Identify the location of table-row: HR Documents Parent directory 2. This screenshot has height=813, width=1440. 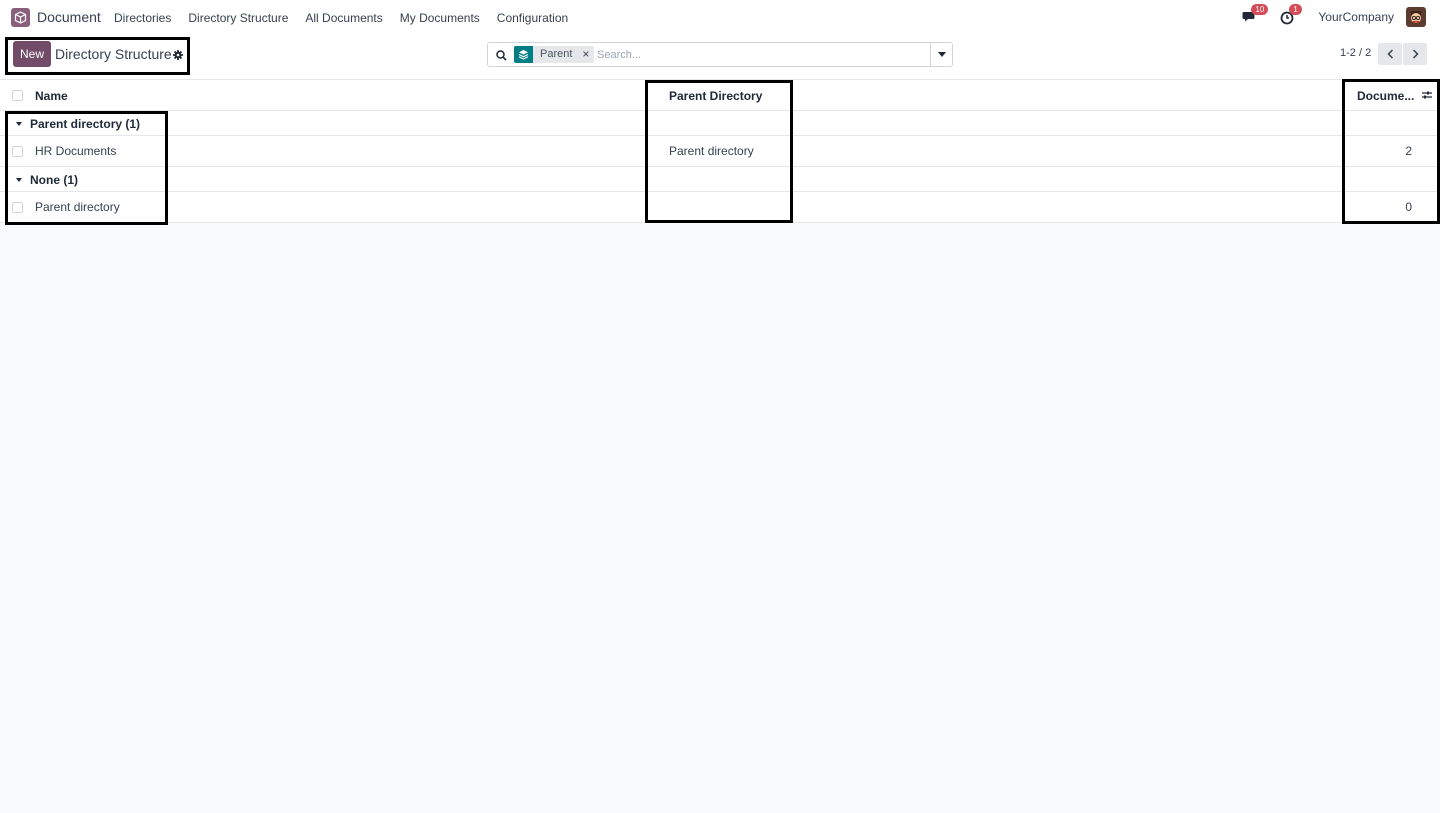
(720, 151).